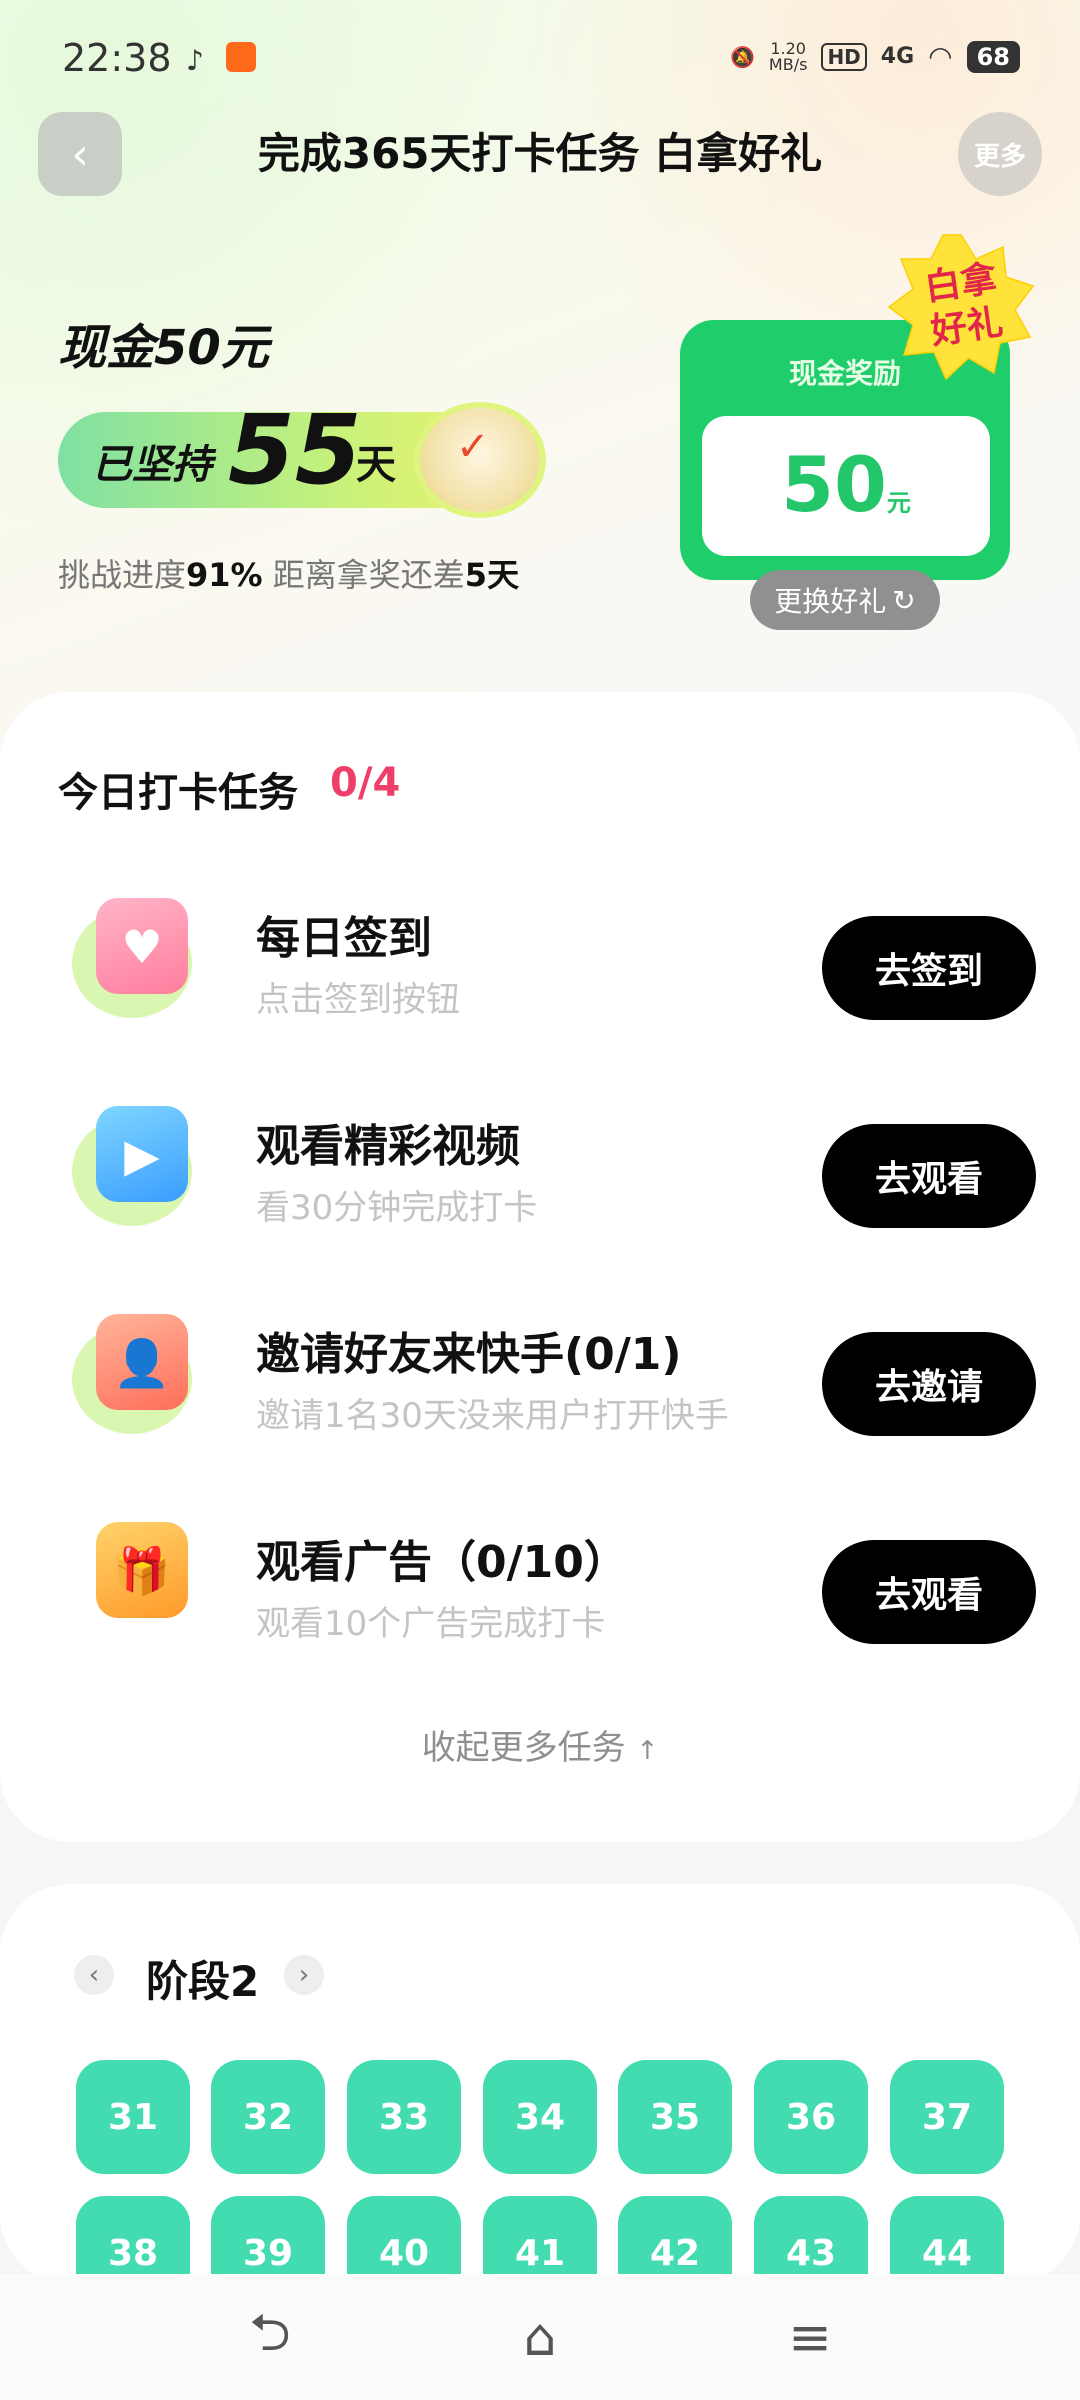  I want to click on day-cell: 33, so click(404, 2117).